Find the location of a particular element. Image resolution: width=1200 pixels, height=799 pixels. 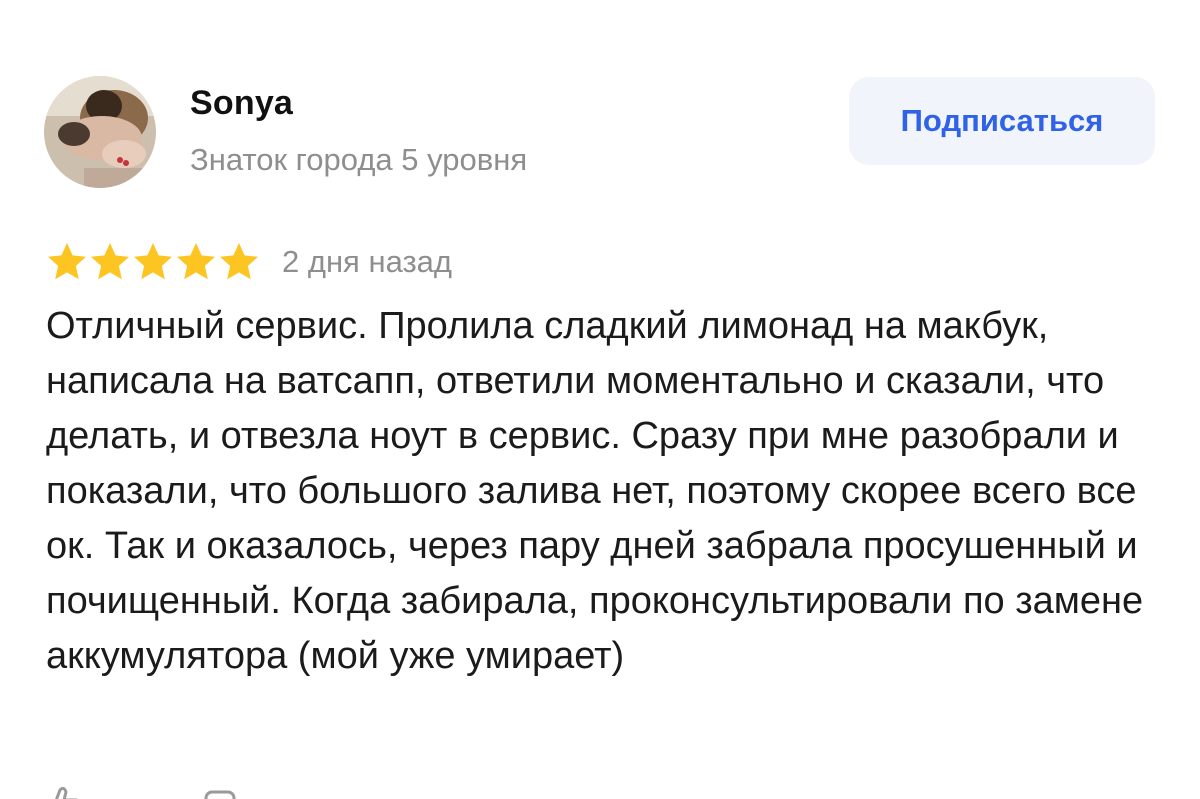

avatar is located at coordinates (100, 132).